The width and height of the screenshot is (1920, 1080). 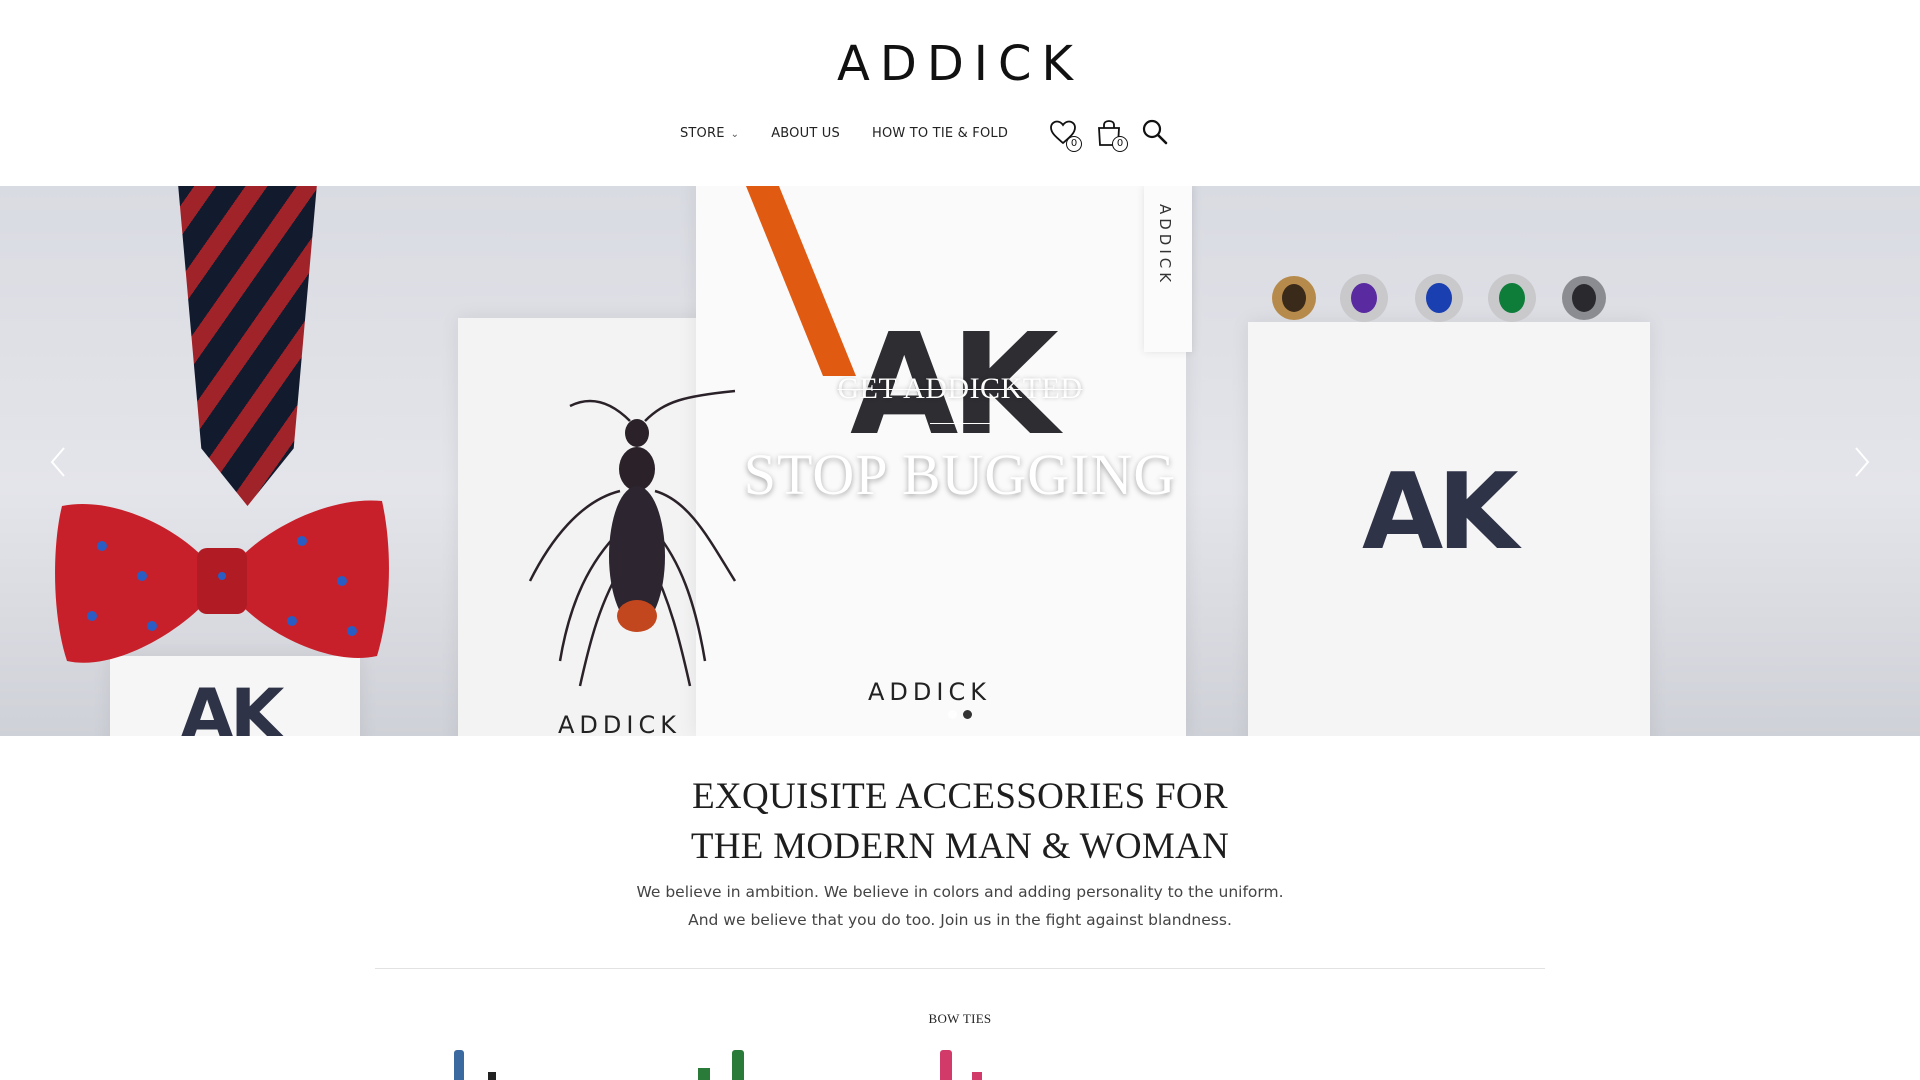 I want to click on header-icons: 0 0, so click(x=1109, y=135).